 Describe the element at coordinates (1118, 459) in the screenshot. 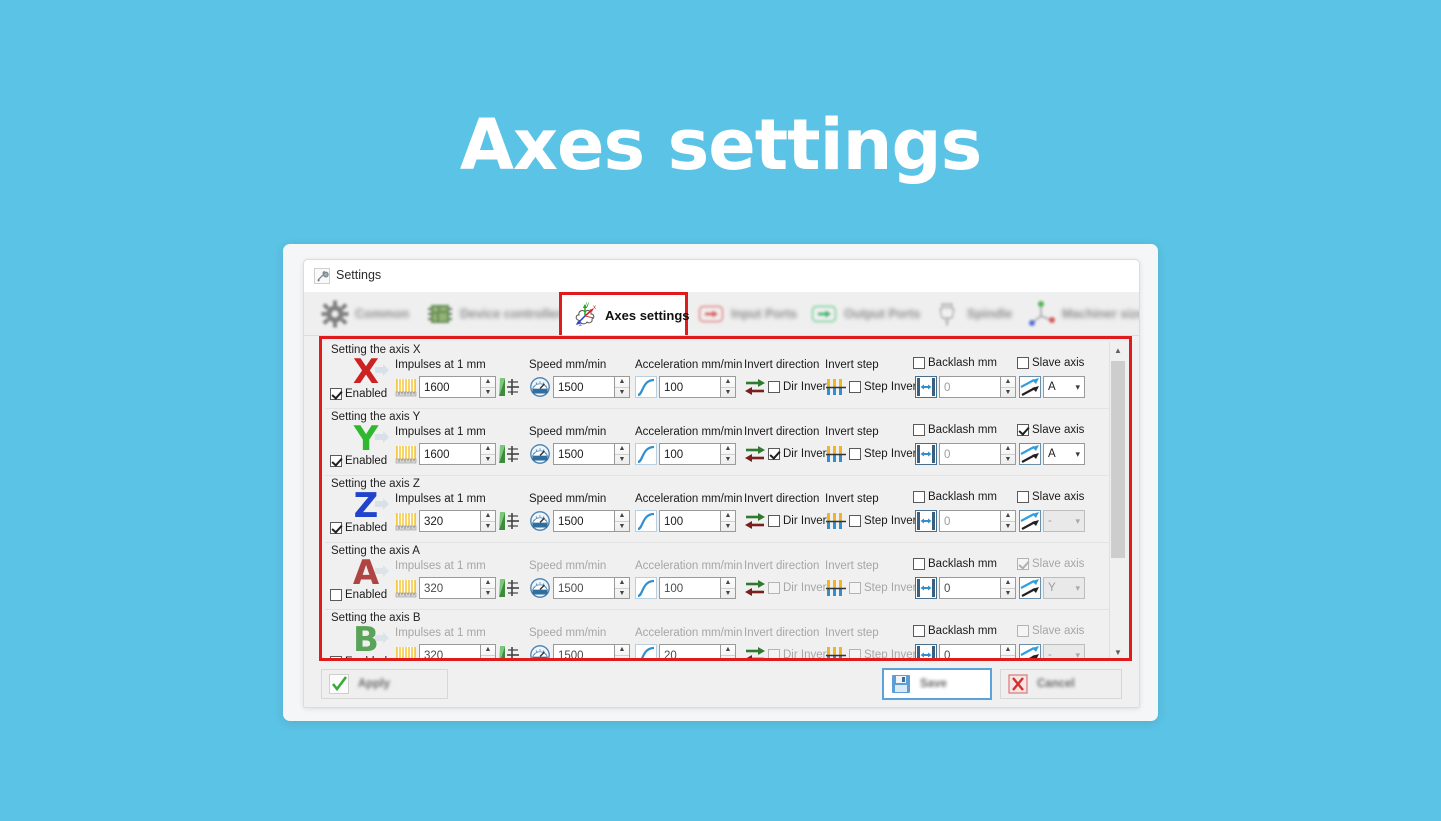

I see `scrollbar-thumb` at that location.